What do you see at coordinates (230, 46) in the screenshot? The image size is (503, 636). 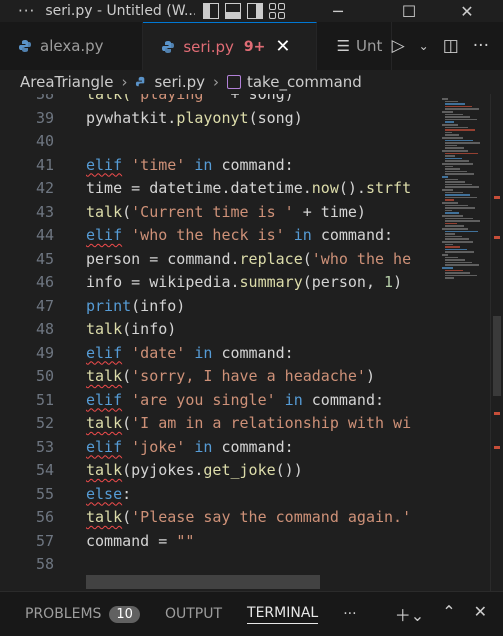 I see `tab-seri-py: seri.py 9+ ✕` at bounding box center [230, 46].